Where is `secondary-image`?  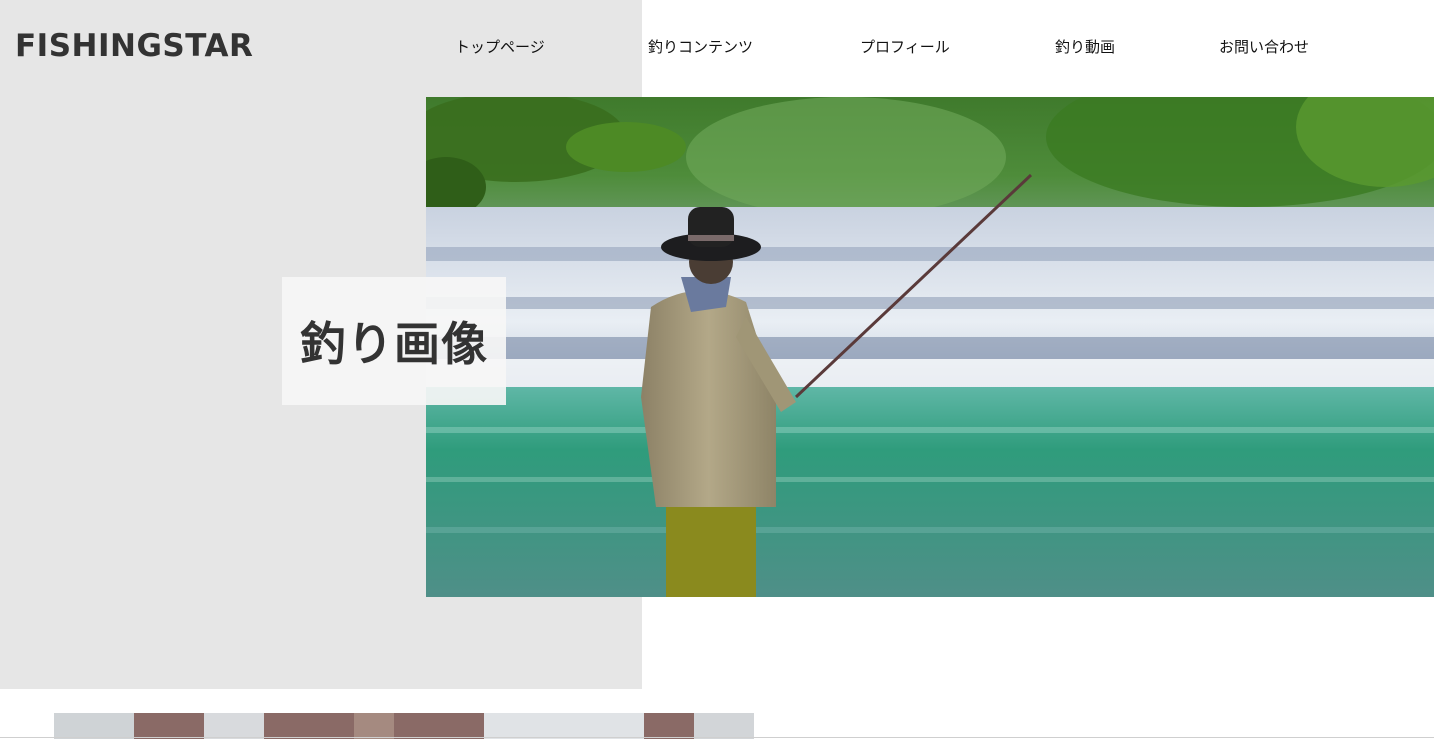
secondary-image is located at coordinates (404, 726).